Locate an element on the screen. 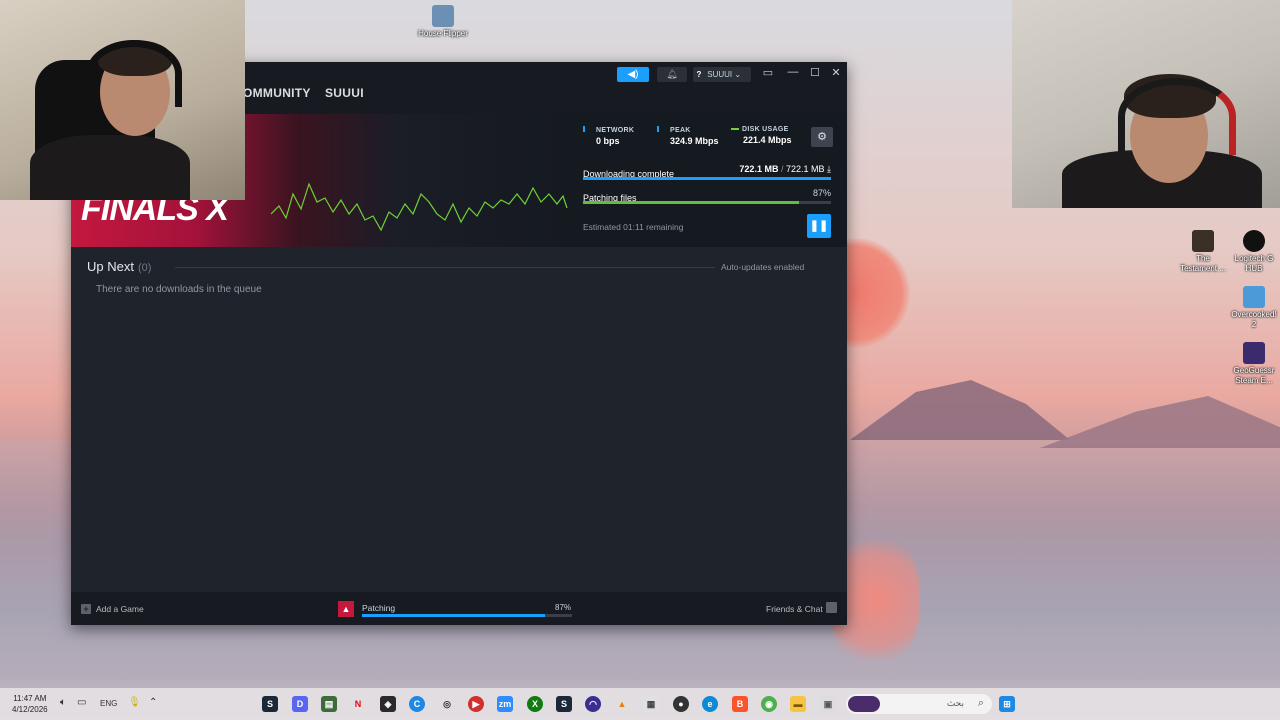 The width and height of the screenshot is (1280, 720). steam-taskbar-icon: S is located at coordinates (270, 704).